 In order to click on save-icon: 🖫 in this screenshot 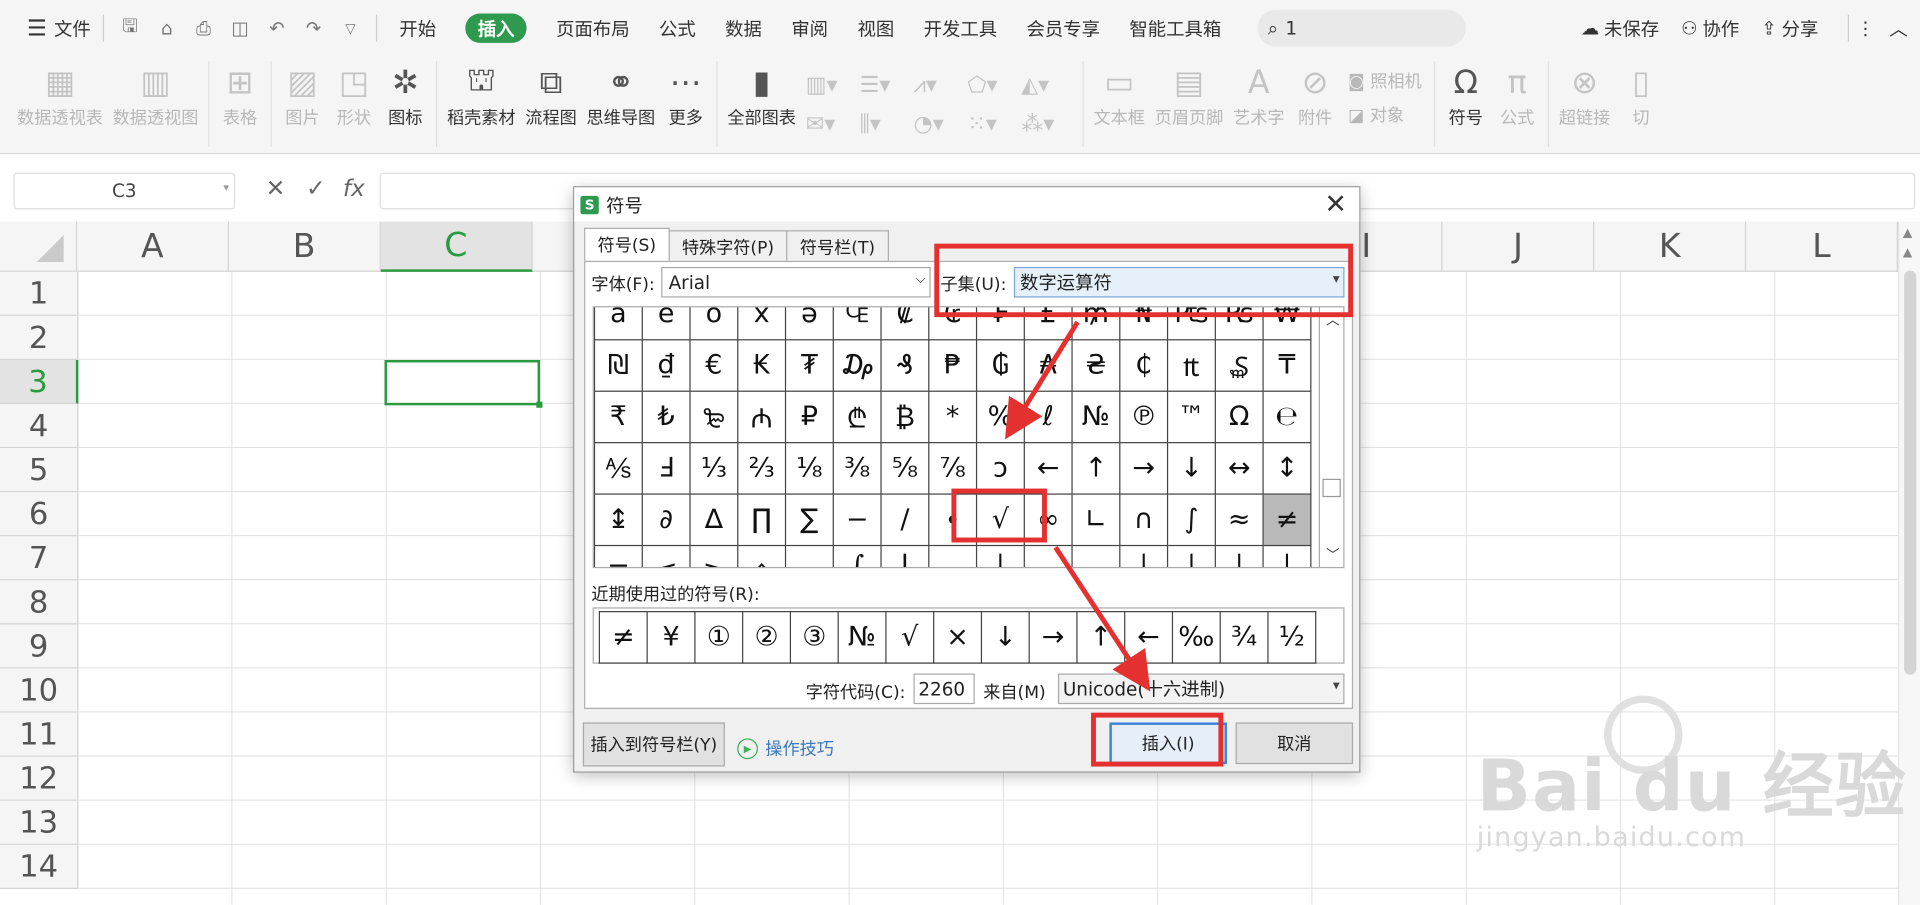, I will do `click(130, 28)`.